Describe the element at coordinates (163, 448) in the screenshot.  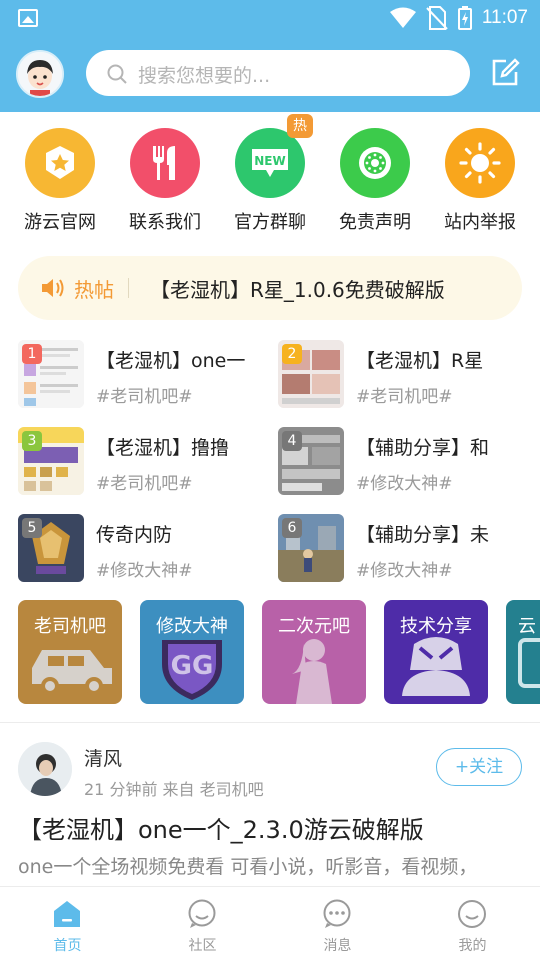
I see `post-title: 【老湿机】撸撸` at that location.